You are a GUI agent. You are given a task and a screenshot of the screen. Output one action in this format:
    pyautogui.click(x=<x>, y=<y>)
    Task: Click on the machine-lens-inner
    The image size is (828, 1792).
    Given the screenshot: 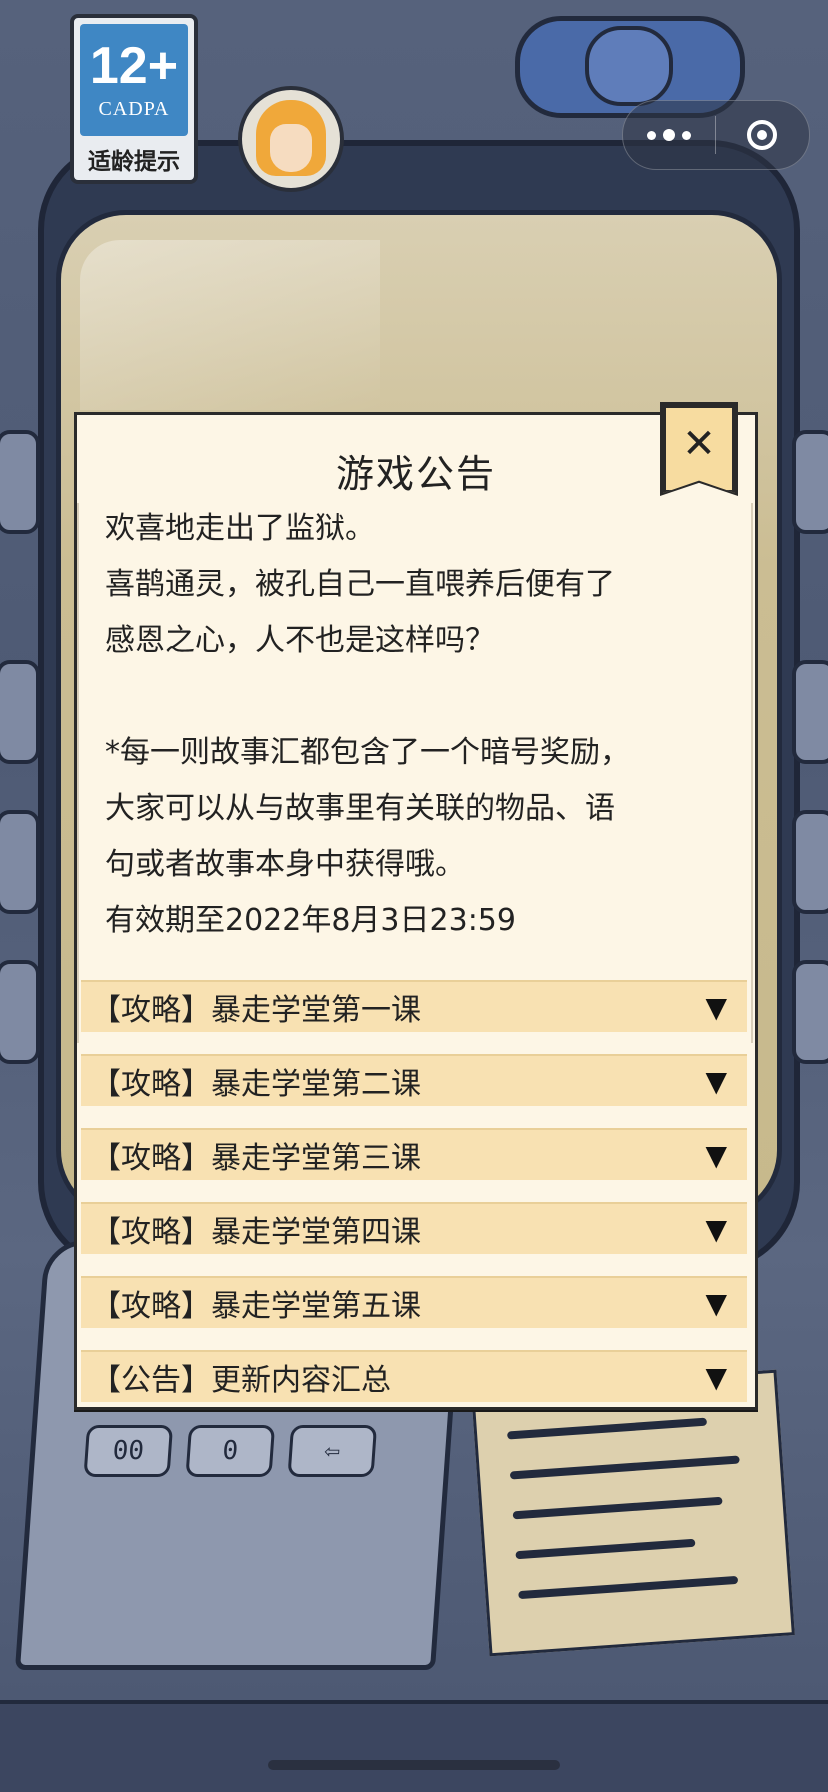 What is the action you would take?
    pyautogui.click(x=629, y=66)
    